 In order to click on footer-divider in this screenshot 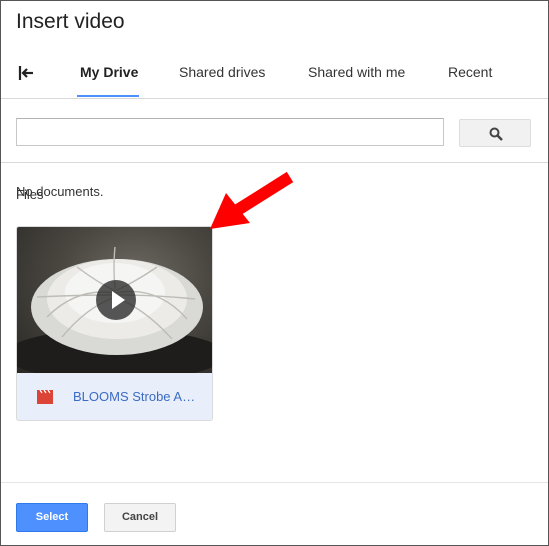, I will do `click(274, 482)`.